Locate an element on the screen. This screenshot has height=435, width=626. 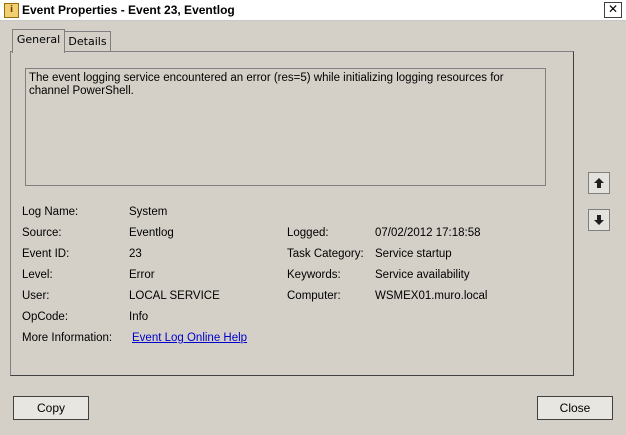
opcode-value: Info is located at coordinates (139, 317).